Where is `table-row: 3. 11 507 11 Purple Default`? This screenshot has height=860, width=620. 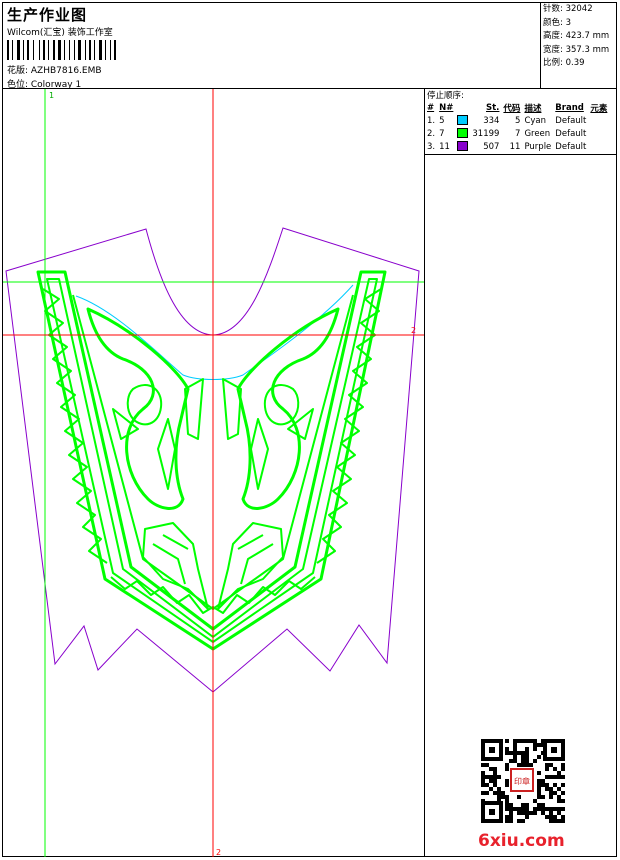 table-row: 3. 11 507 11 Purple Default is located at coordinates (507, 146).